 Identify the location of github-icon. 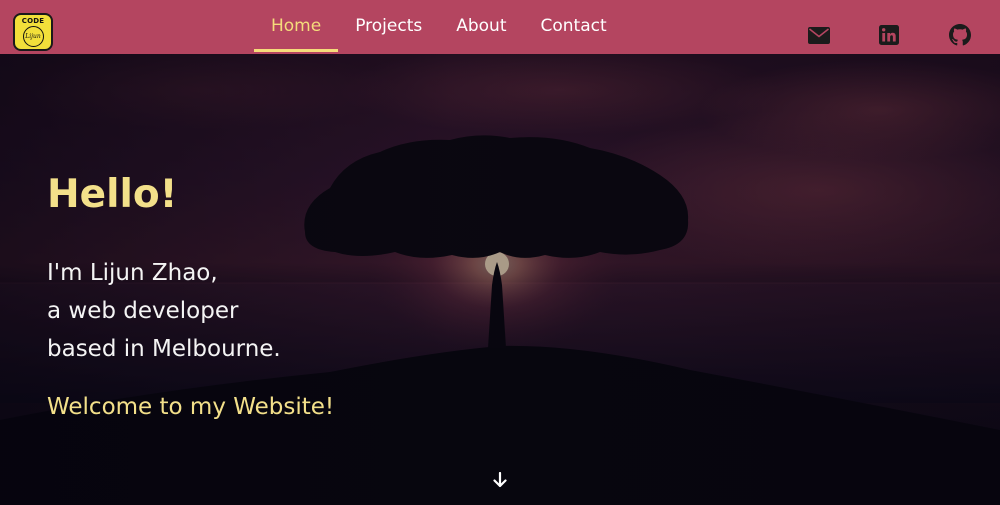
(960, 35).